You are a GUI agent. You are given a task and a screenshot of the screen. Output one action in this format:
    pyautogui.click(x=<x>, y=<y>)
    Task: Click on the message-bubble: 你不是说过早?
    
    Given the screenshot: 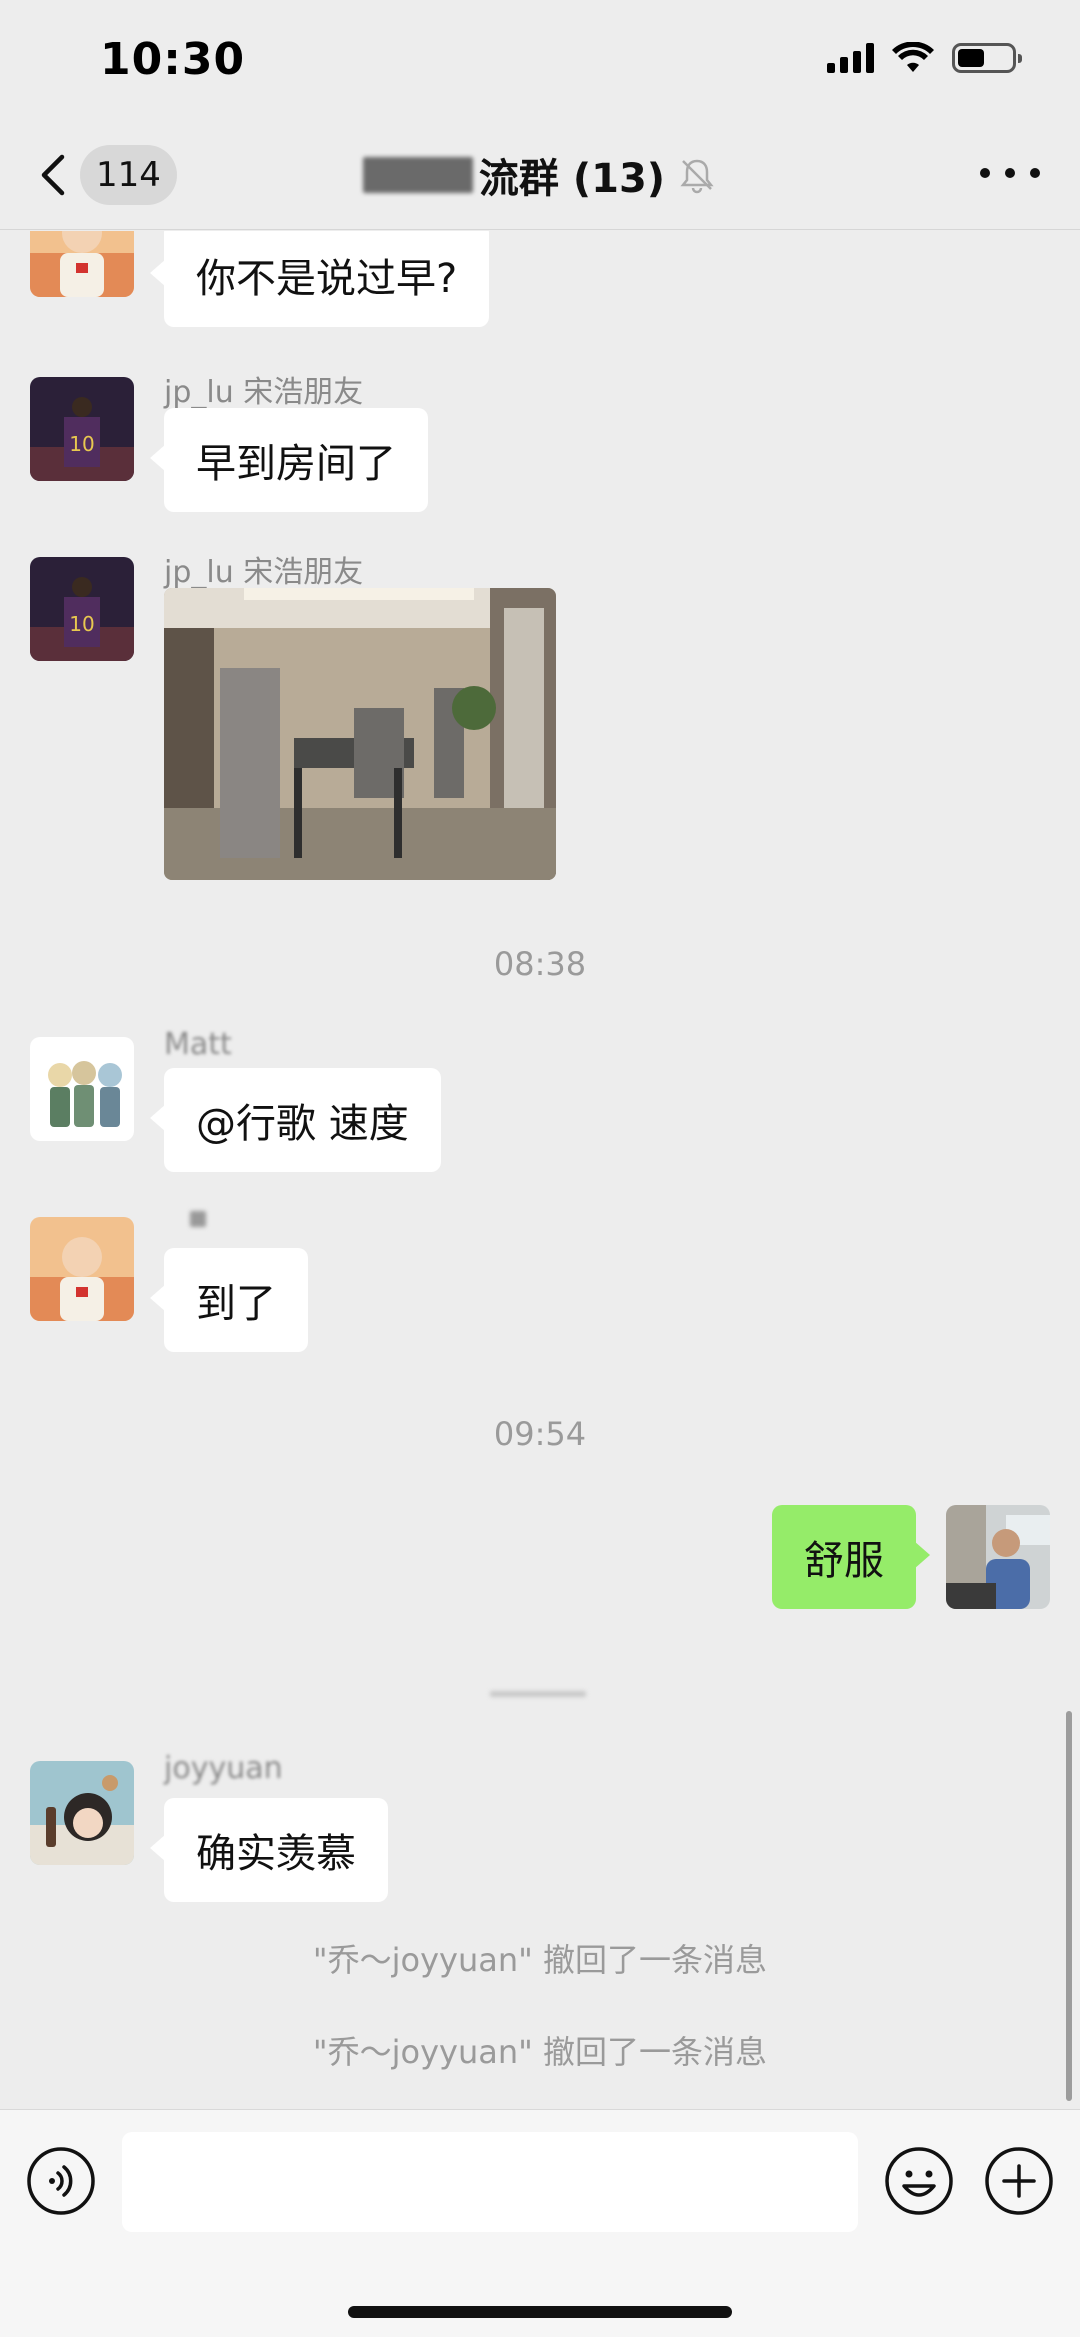 What is the action you would take?
    pyautogui.click(x=319, y=279)
    